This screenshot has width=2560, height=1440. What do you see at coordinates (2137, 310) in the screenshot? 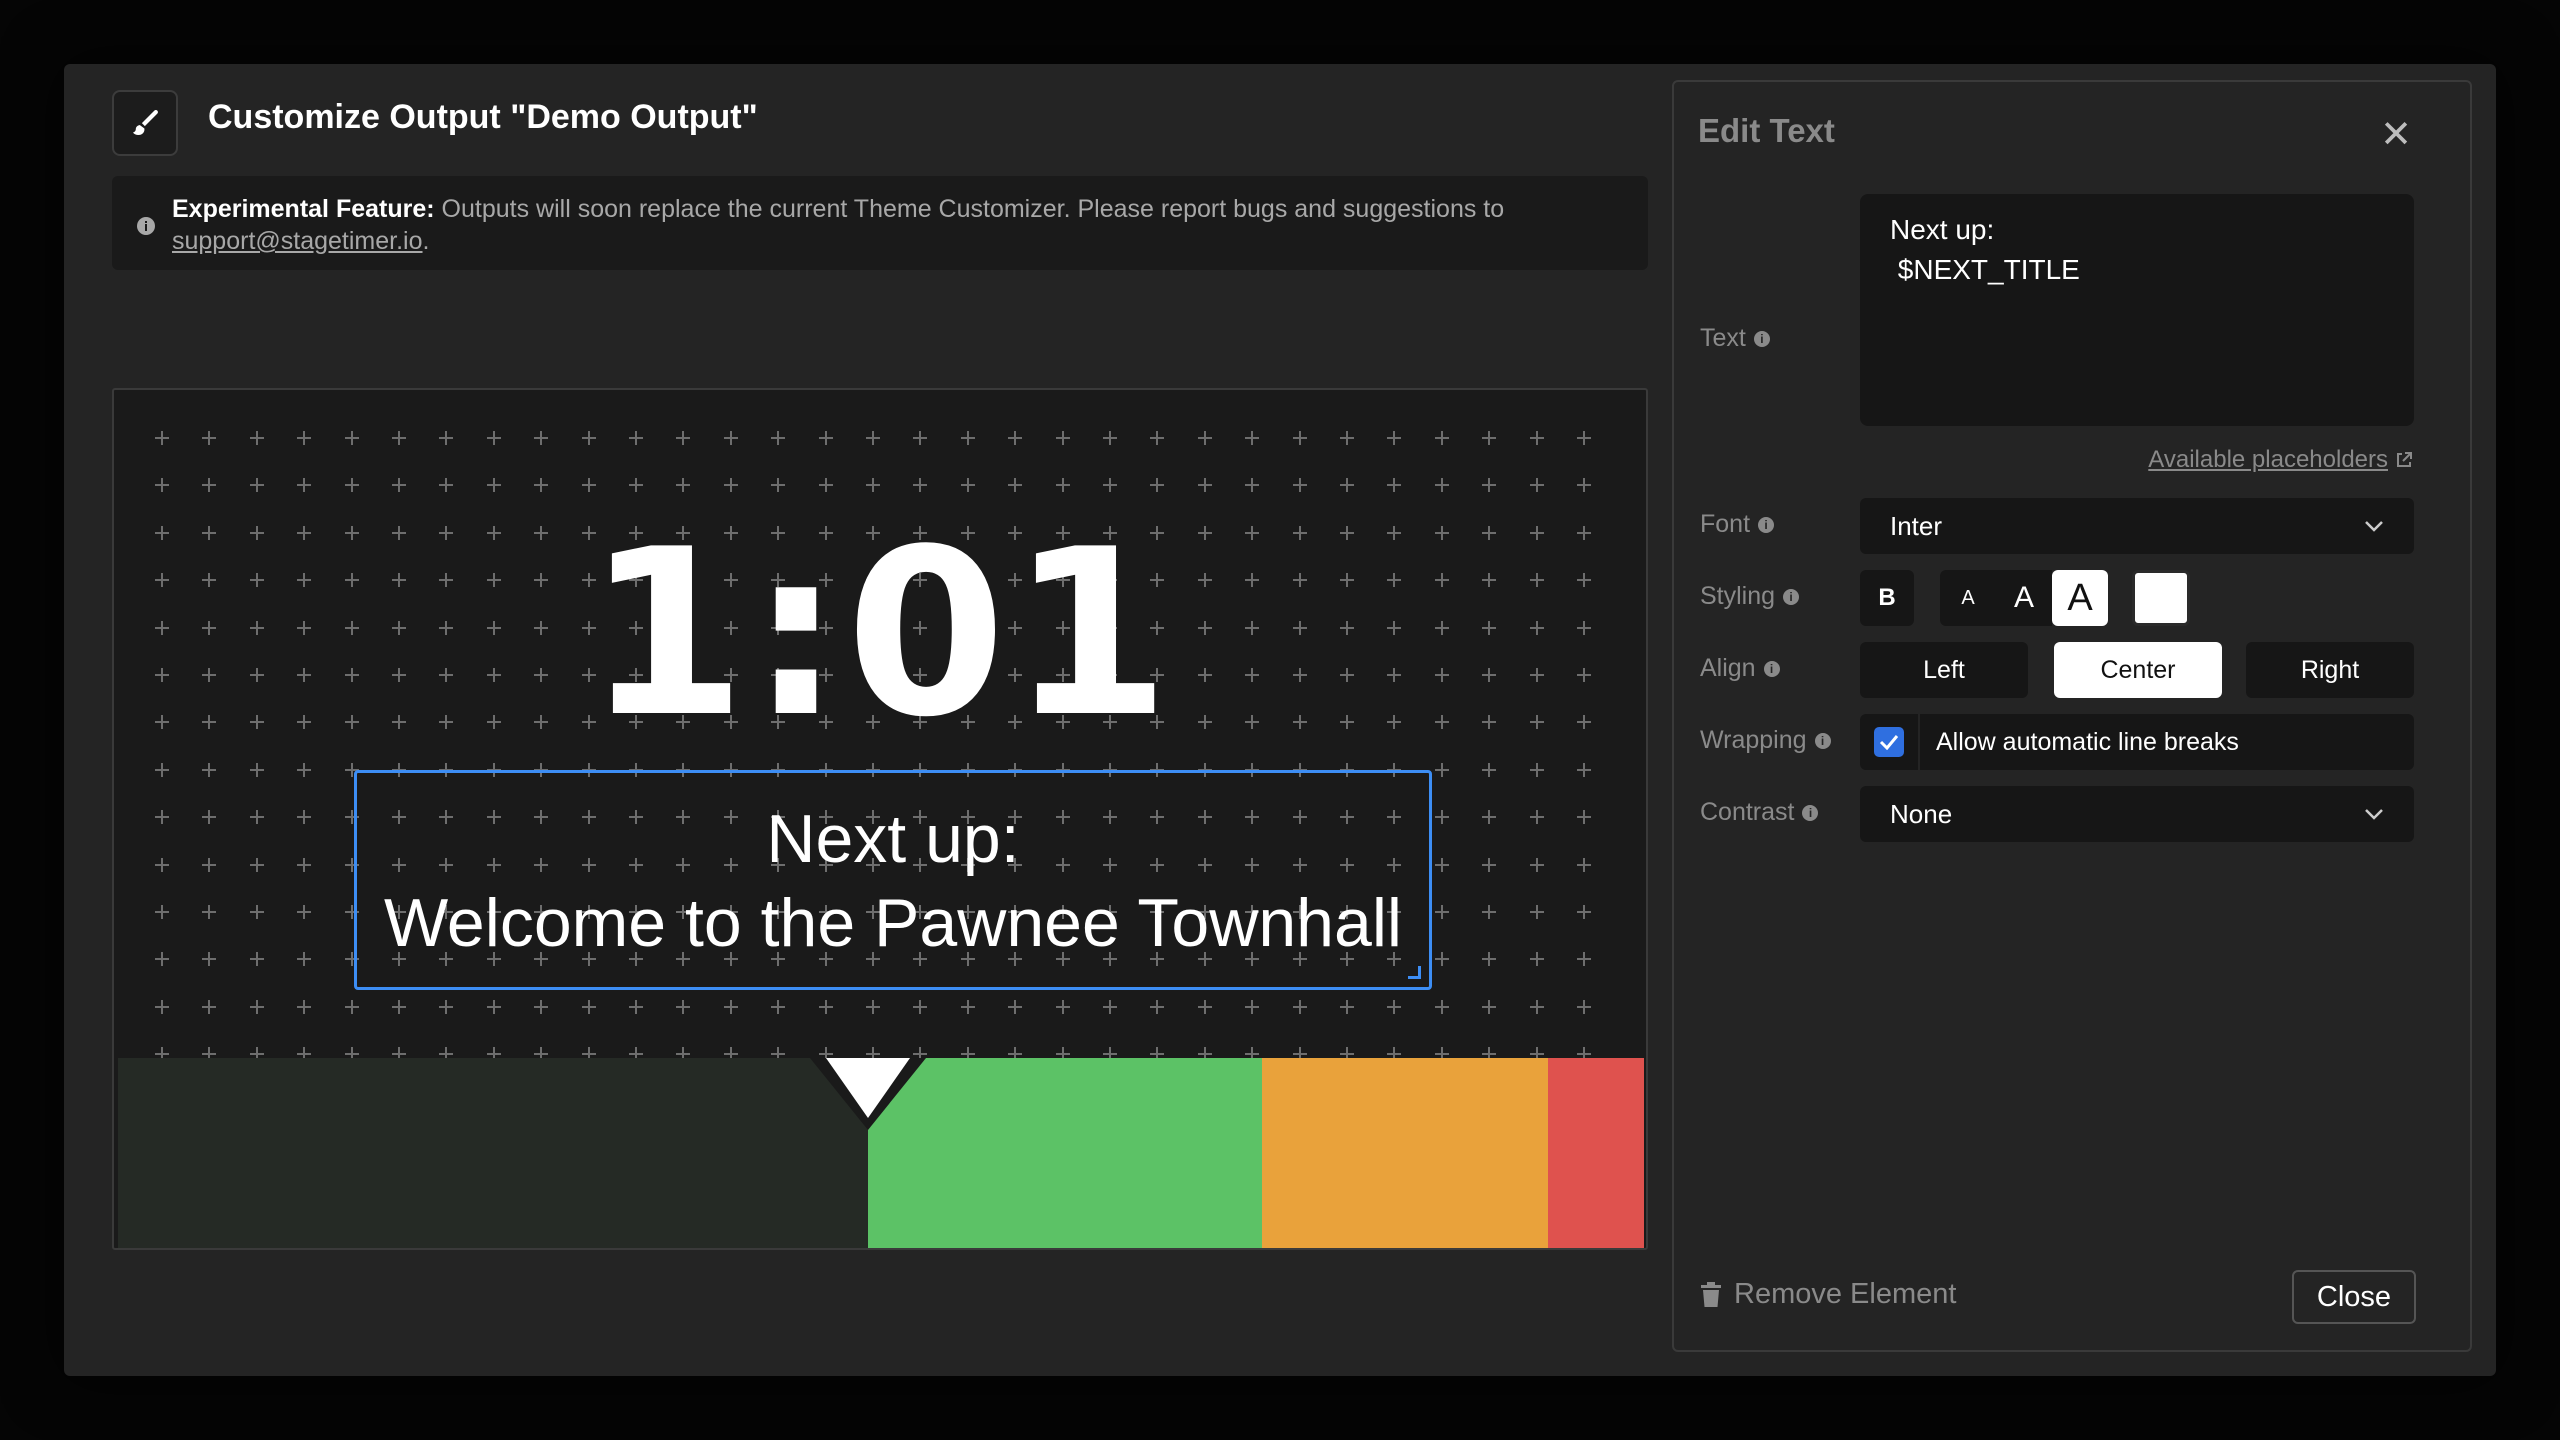
I see `text-input` at bounding box center [2137, 310].